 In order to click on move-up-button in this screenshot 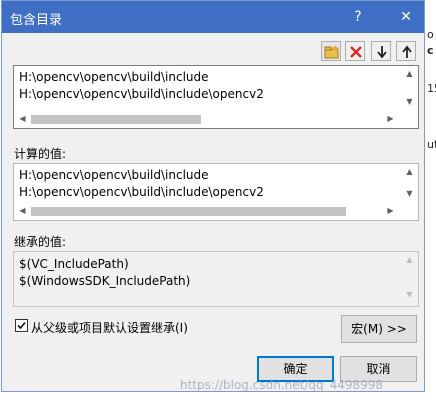, I will do `click(406, 51)`.